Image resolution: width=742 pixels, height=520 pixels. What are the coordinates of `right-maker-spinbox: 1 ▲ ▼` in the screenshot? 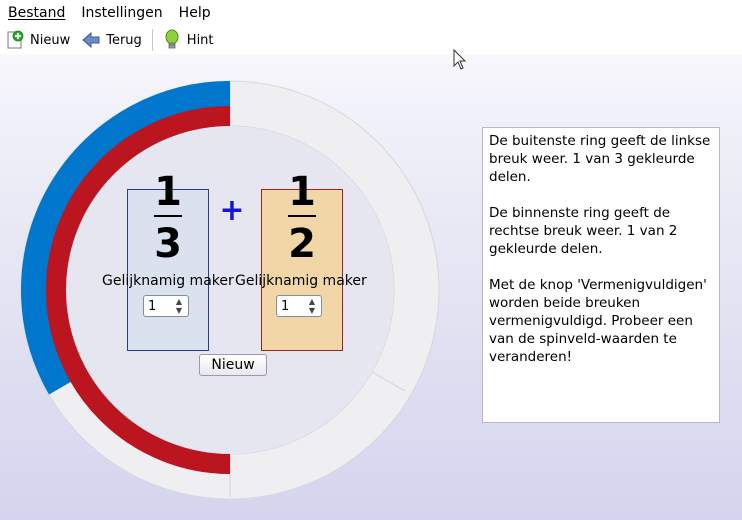 It's located at (299, 306).